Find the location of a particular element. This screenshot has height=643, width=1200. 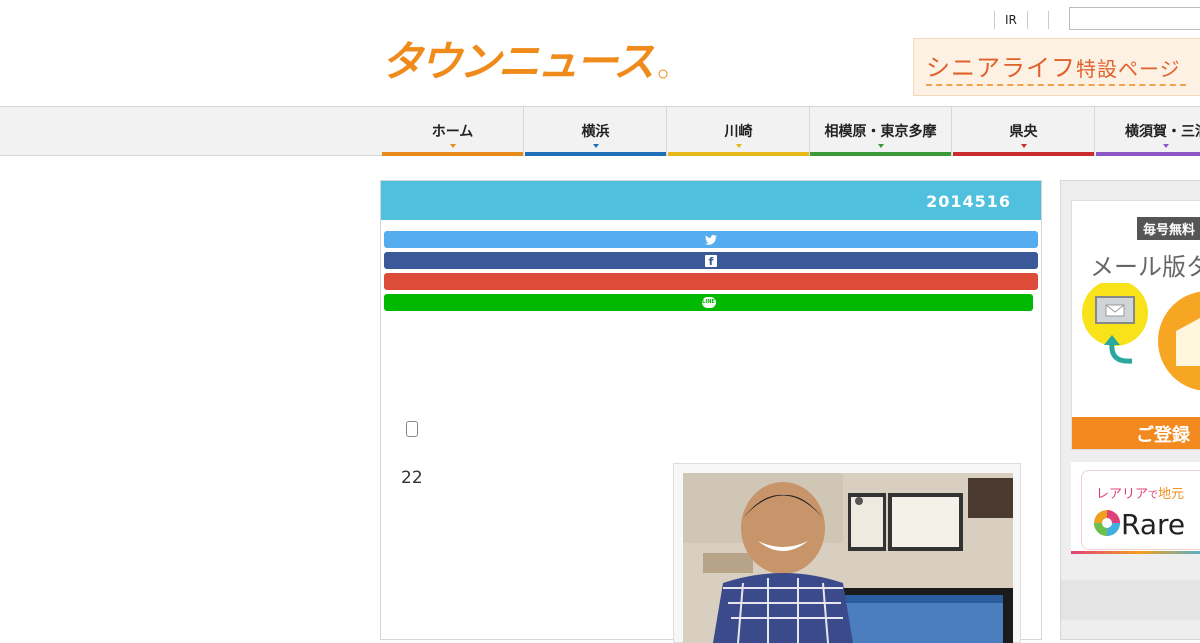

nav-item-home: ホーム is located at coordinates (453, 131).